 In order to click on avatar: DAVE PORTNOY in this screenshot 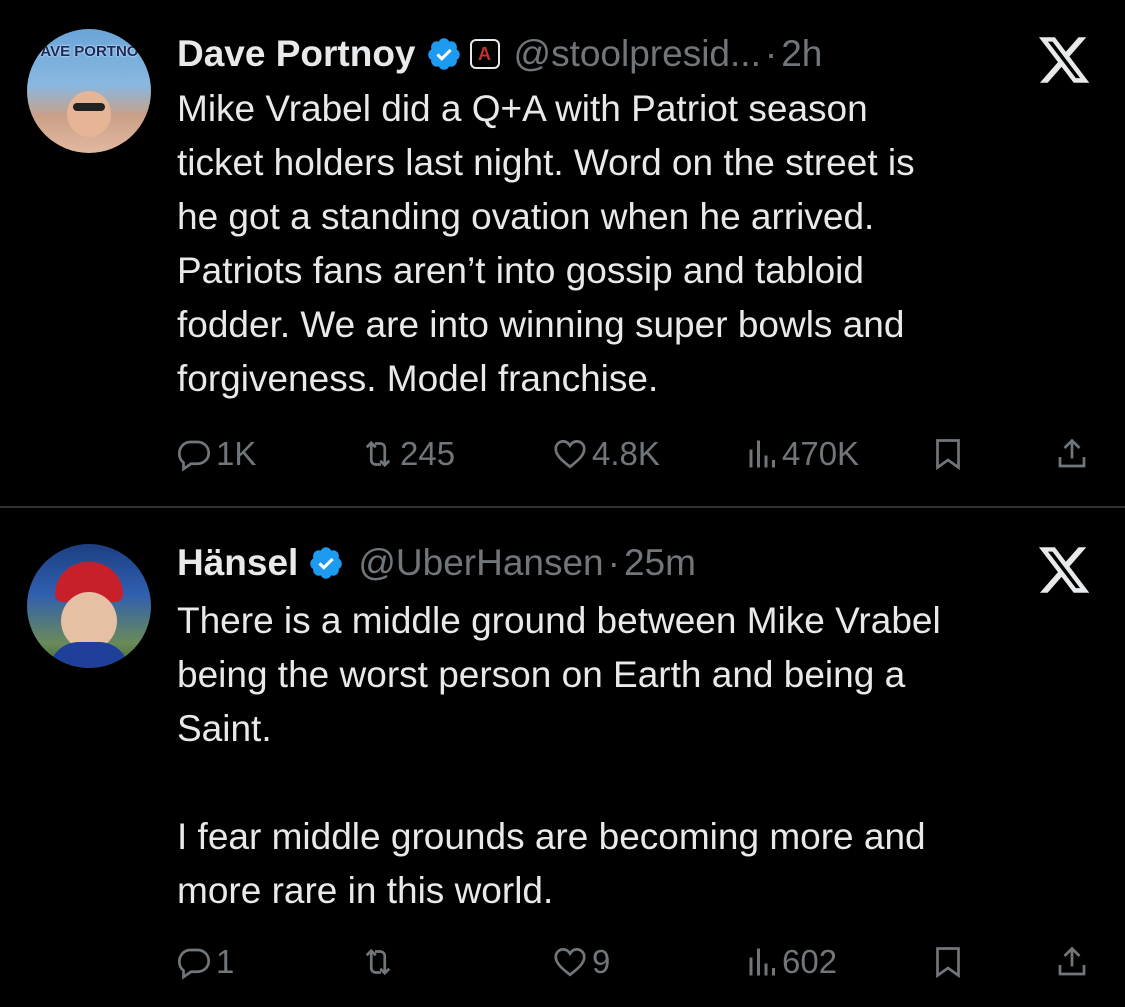, I will do `click(89, 91)`.